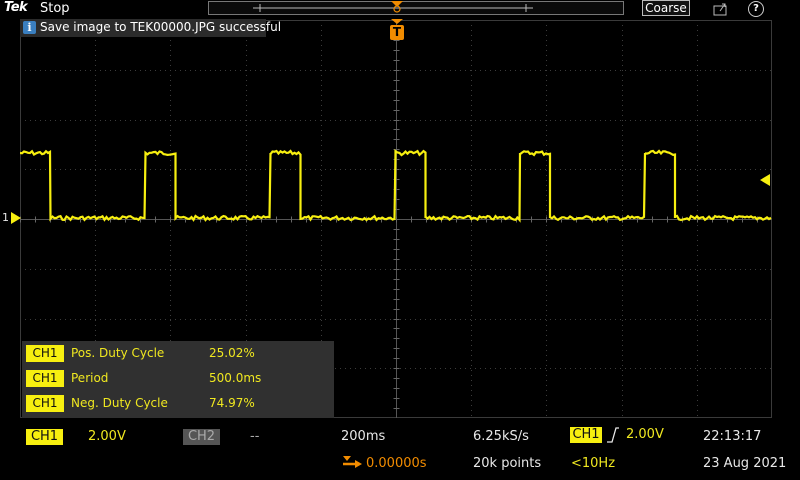  I want to click on notification-banner: i Save image to TEK00000.JPG successful, so click(150, 28).